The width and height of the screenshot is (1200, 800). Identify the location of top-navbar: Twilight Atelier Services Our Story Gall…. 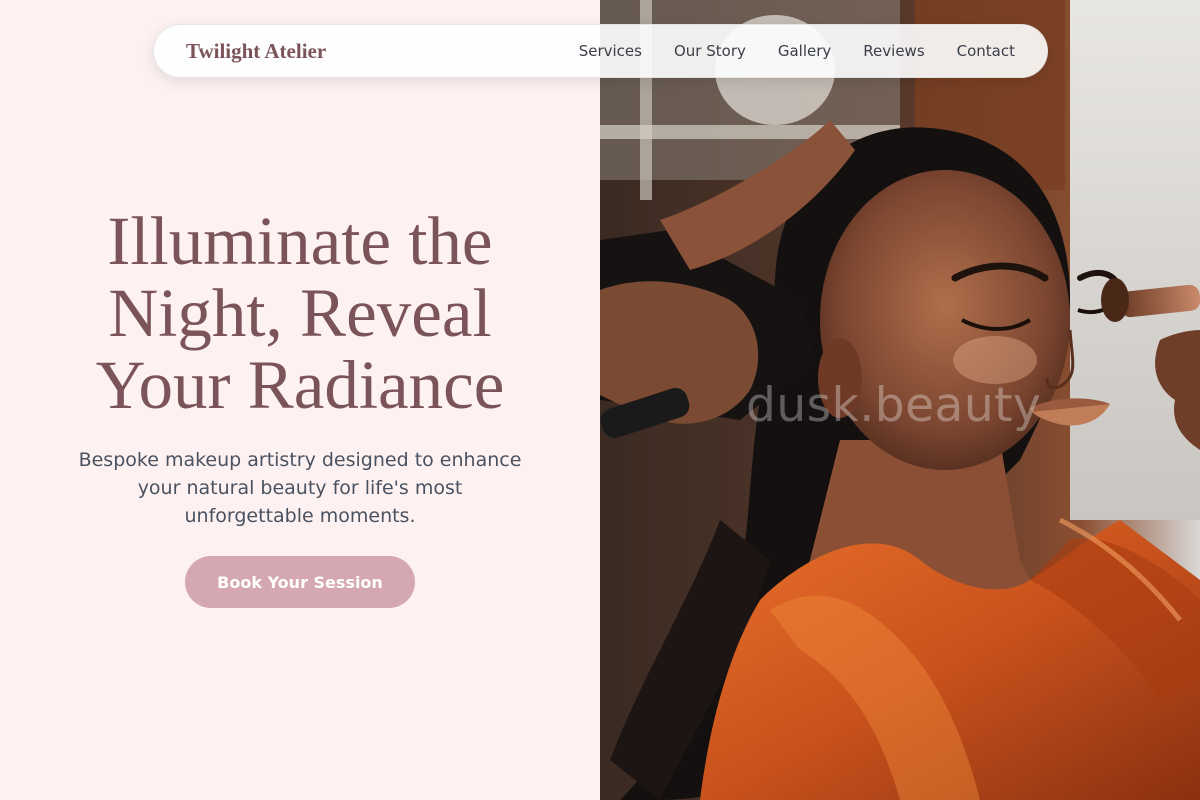
(600, 51).